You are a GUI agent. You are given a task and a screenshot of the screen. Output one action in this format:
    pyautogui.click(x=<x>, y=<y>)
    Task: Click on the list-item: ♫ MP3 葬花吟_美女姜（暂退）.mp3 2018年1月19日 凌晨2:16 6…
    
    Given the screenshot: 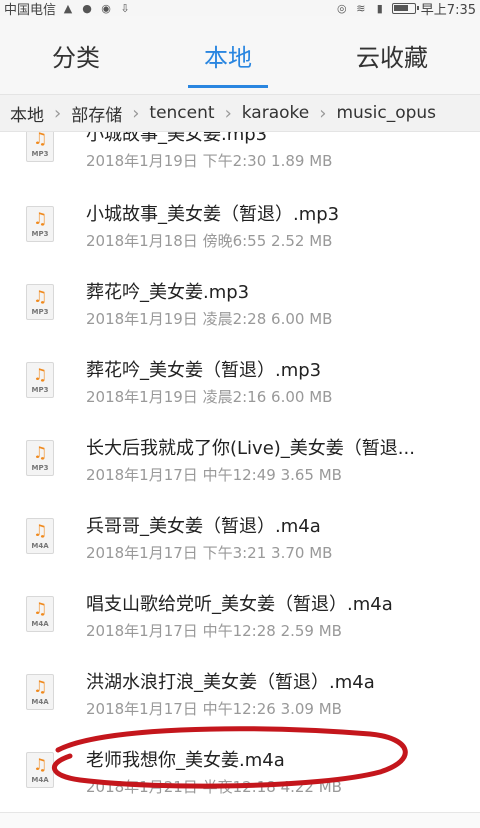 What is the action you would take?
    pyautogui.click(x=240, y=385)
    